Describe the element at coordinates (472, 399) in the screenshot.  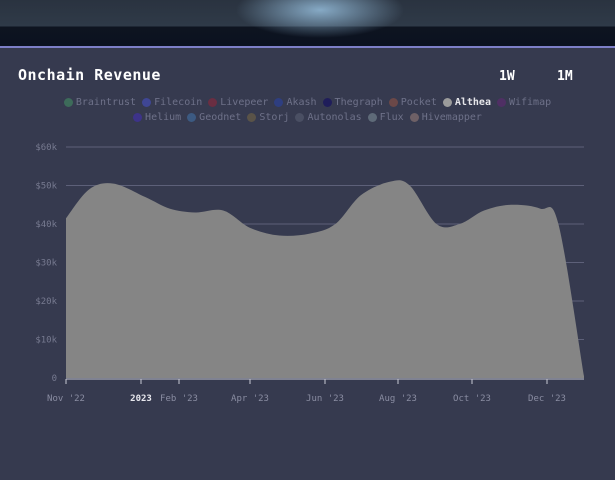
I see `x-tick-label: Oct '23` at that location.